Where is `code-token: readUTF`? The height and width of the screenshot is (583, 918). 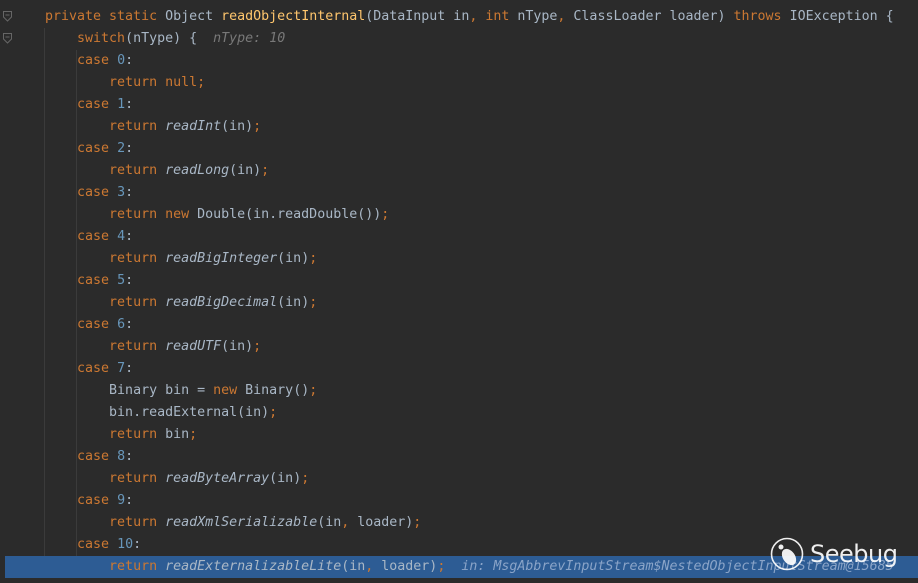
code-token: readUTF is located at coordinates (193, 346).